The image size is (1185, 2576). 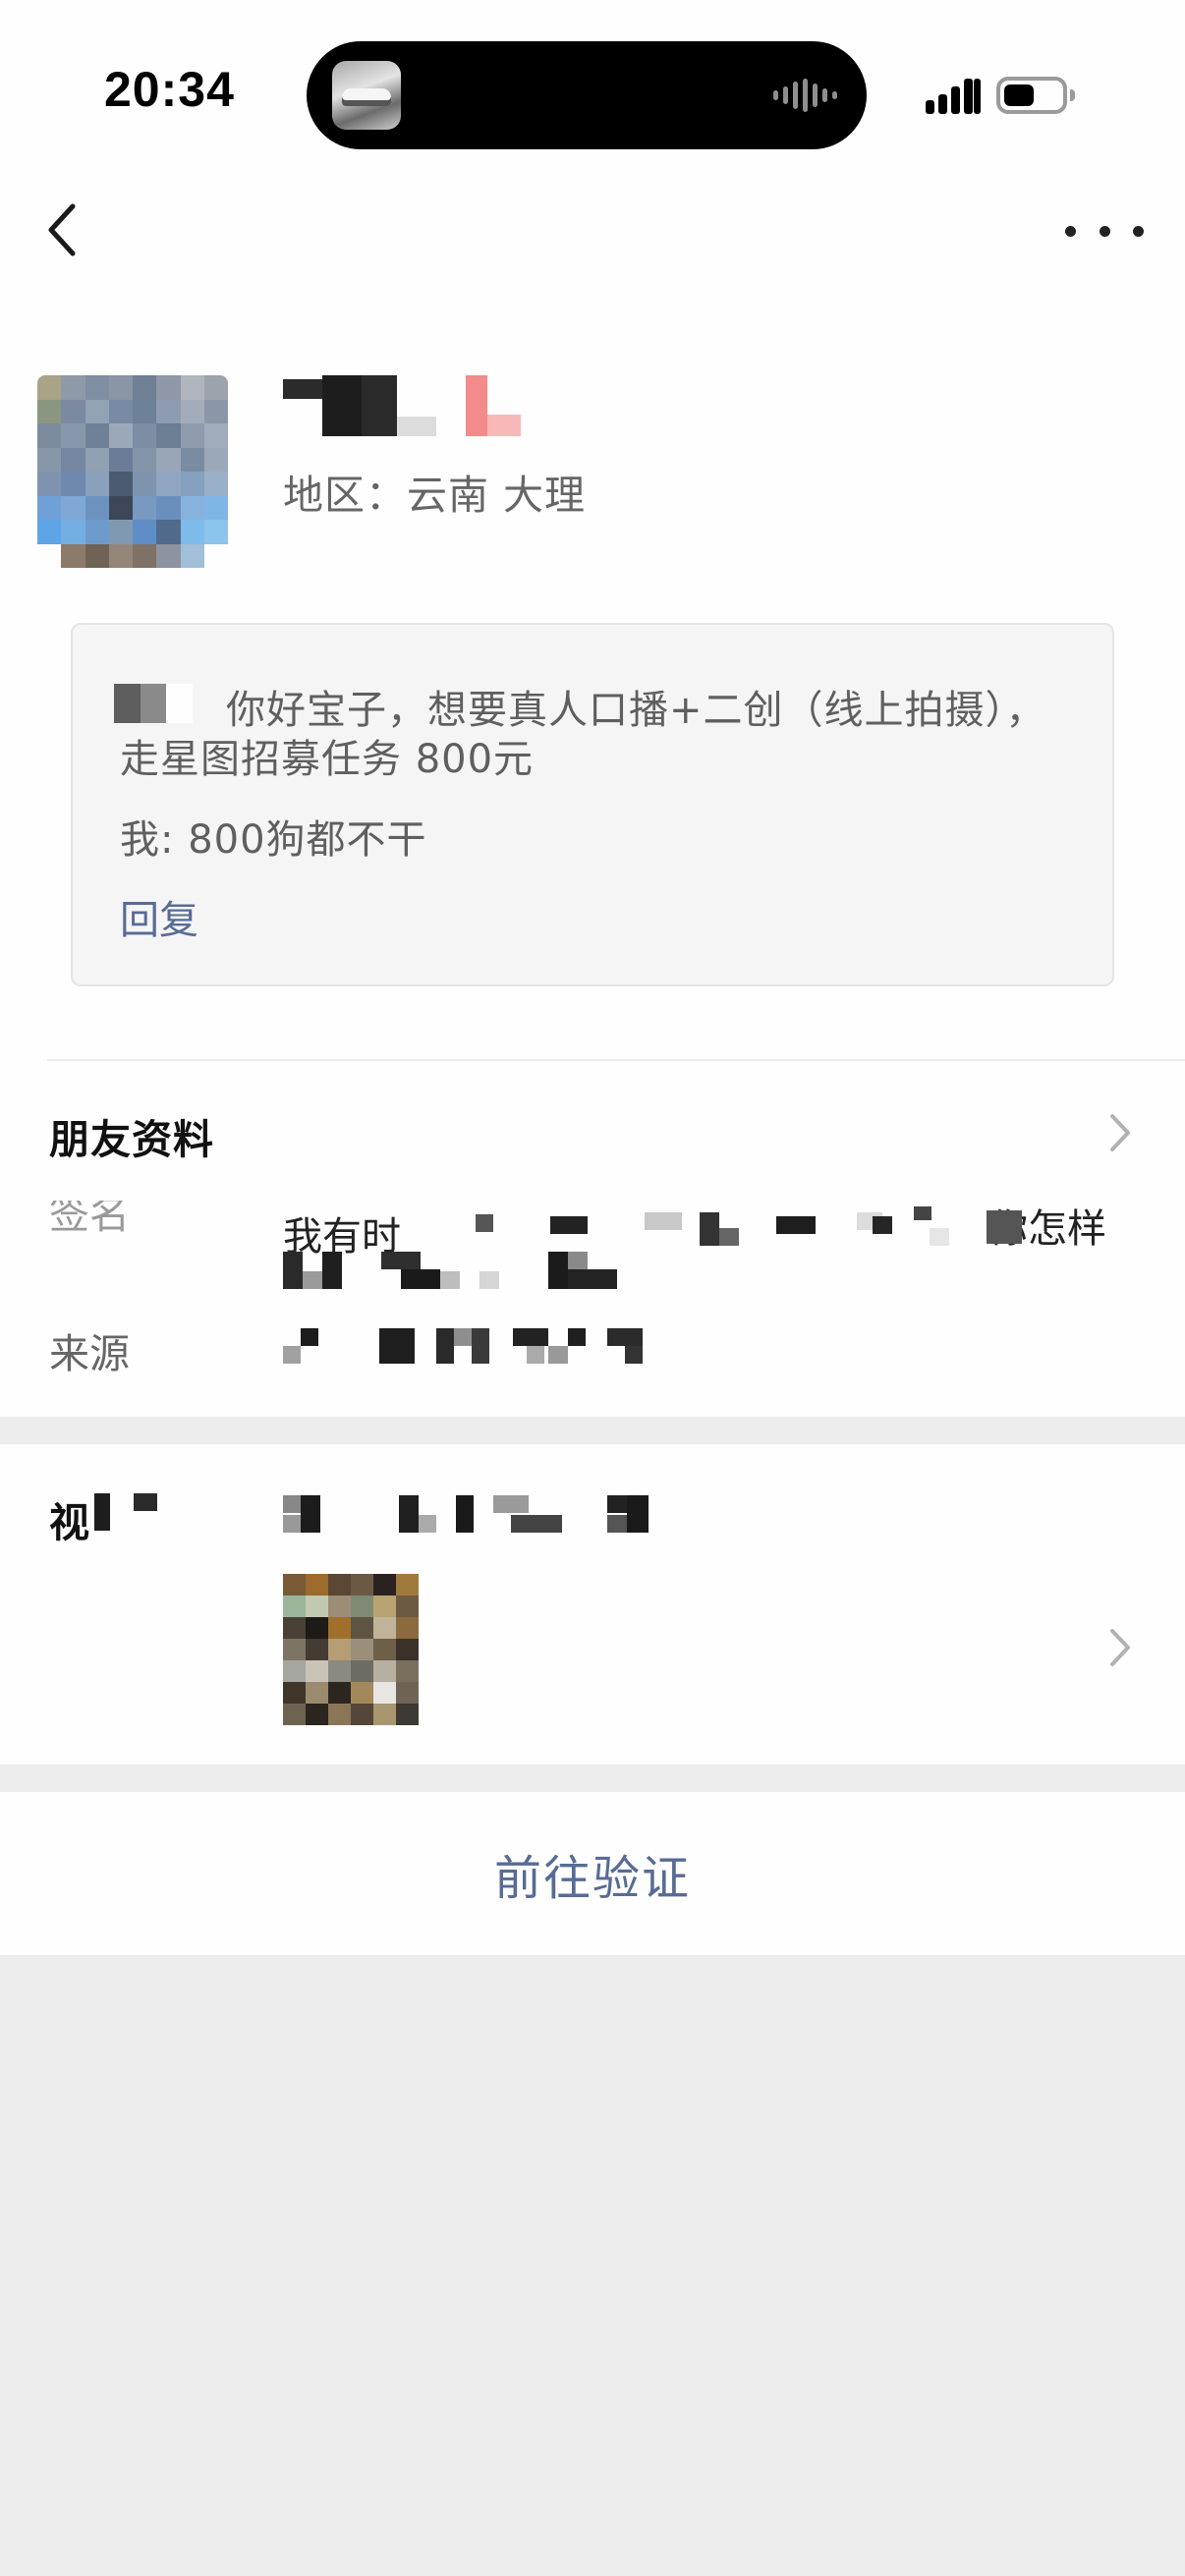 I want to click on status-time: 20:34, so click(x=169, y=89).